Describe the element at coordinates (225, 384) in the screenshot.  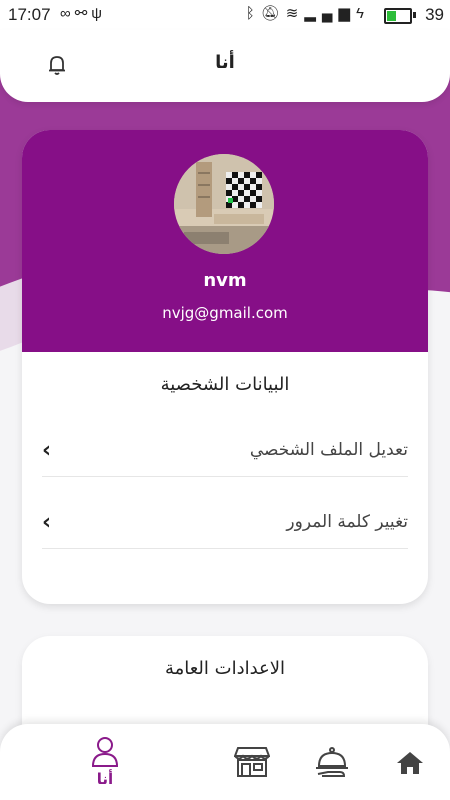
I see `personal-section-title: البيانات الشخصية` at that location.